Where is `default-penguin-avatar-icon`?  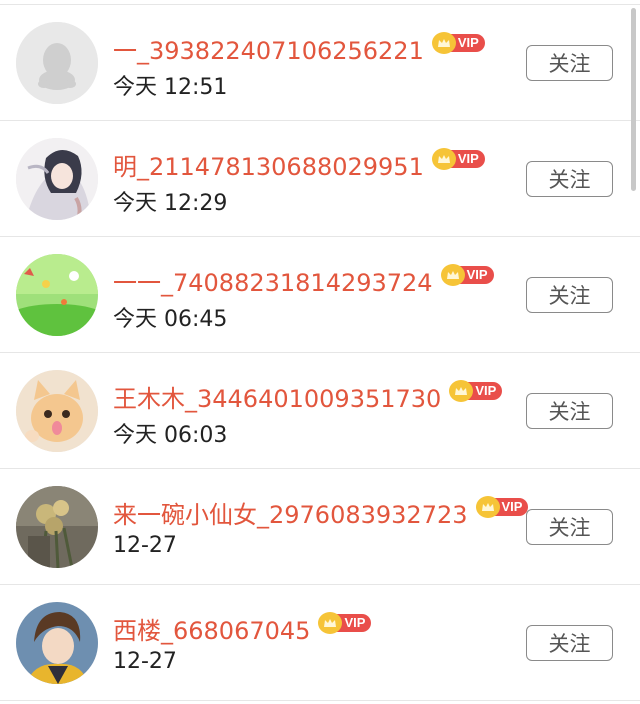
default-penguin-avatar-icon is located at coordinates (57, 63).